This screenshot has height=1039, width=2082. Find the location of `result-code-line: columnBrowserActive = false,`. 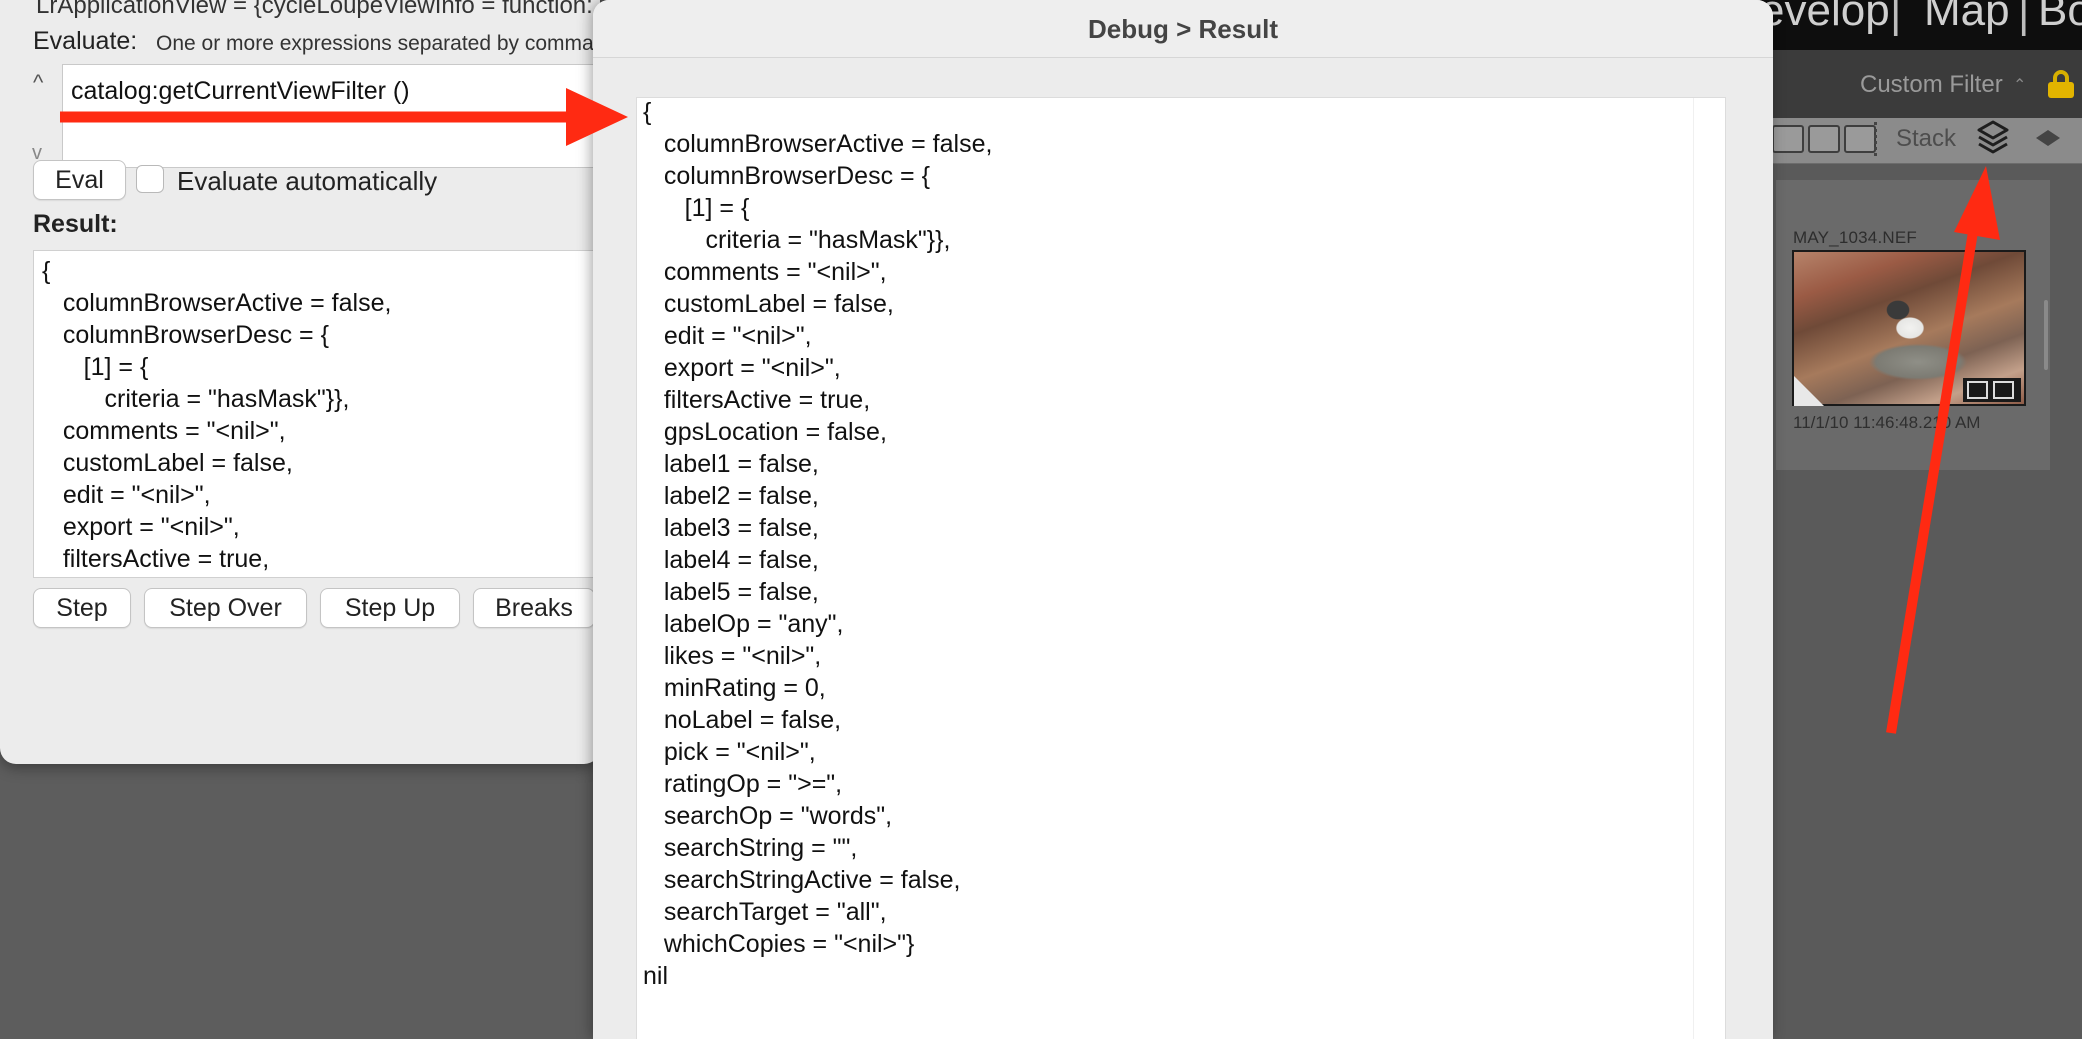

result-code-line: columnBrowserActive = false, is located at coordinates (217, 303).